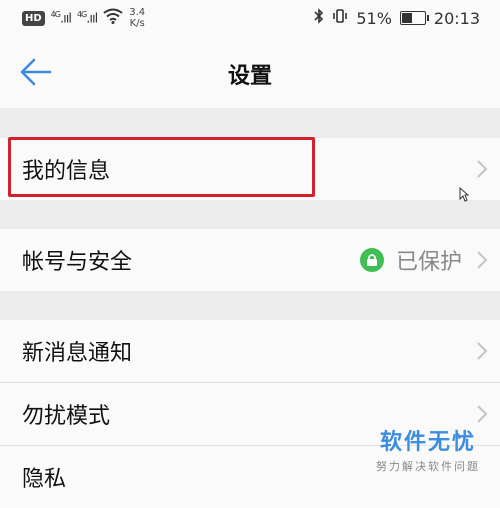 The width and height of the screenshot is (500, 508). I want to click on highlight-box, so click(161, 167).